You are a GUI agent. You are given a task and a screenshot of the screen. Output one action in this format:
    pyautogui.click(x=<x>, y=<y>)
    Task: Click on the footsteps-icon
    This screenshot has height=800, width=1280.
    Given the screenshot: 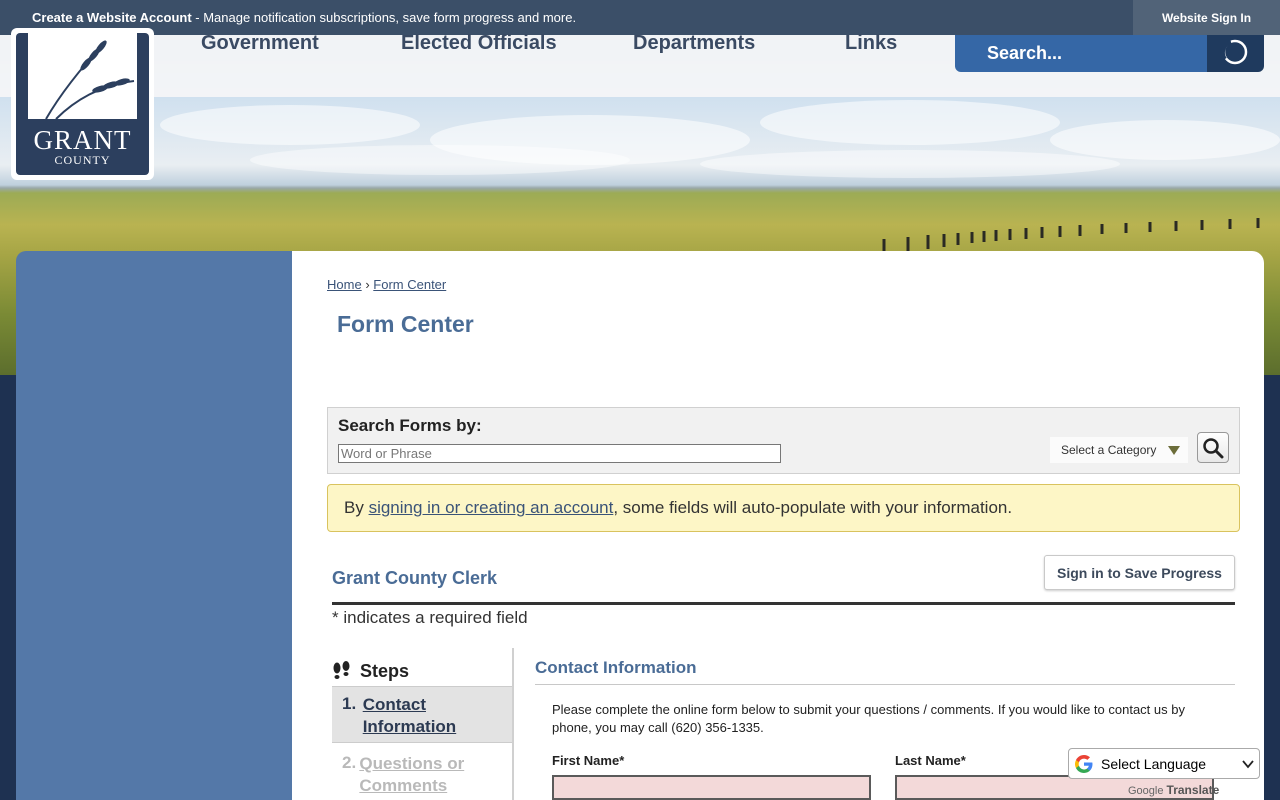 What is the action you would take?
    pyautogui.click(x=341, y=670)
    